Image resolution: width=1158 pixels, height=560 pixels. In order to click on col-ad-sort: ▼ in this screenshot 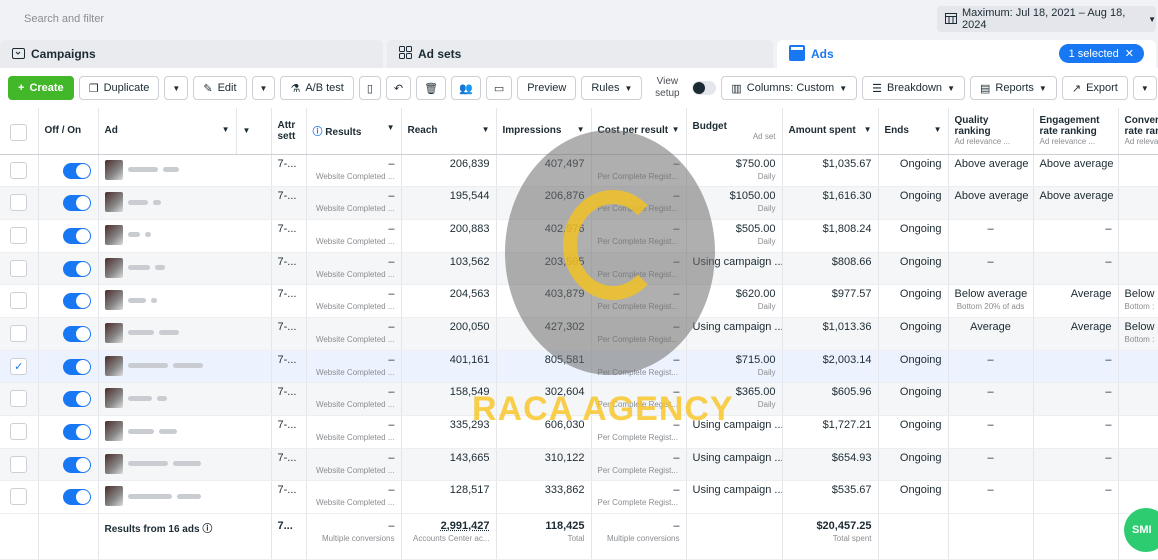, I will do `click(253, 131)`.